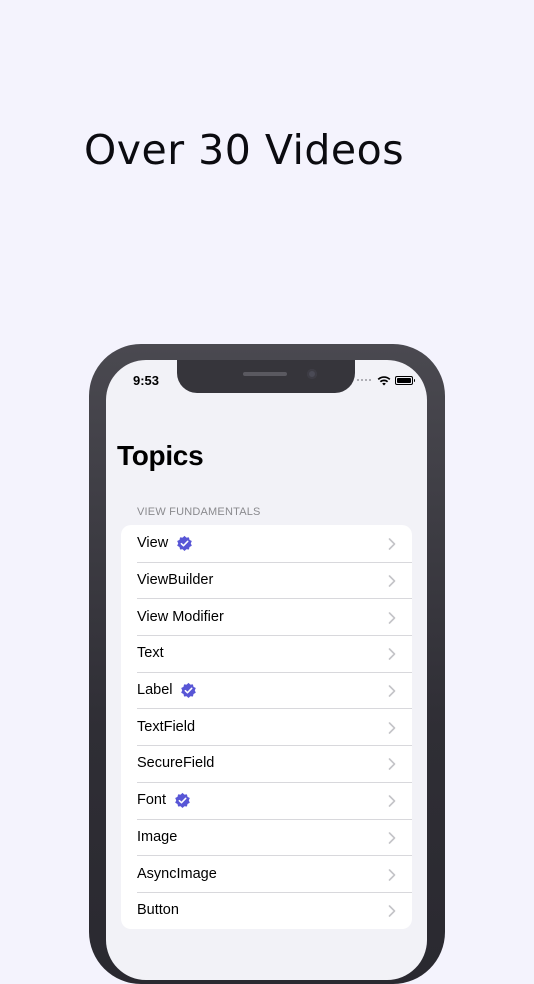 The image size is (534, 984). I want to click on topic-row-asyncimage: AsyncImage, so click(266, 873).